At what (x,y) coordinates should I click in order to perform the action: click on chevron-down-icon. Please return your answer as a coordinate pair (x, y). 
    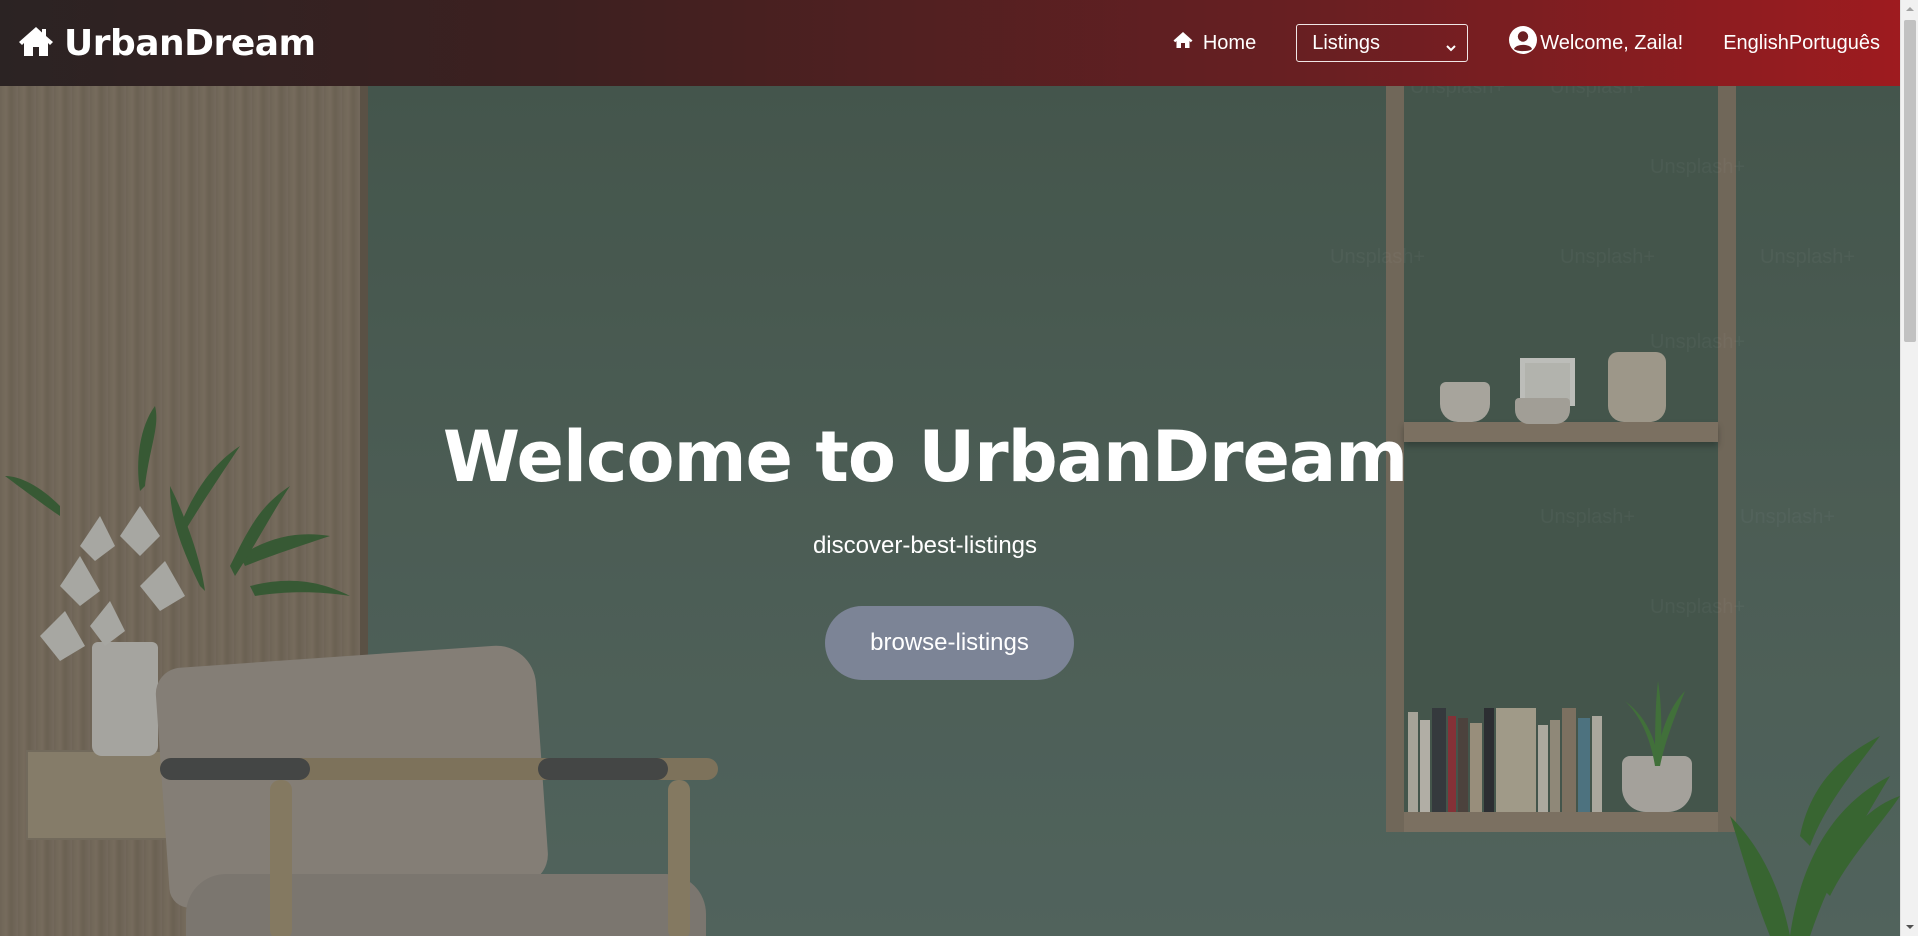
    Looking at the image, I should click on (1451, 48).